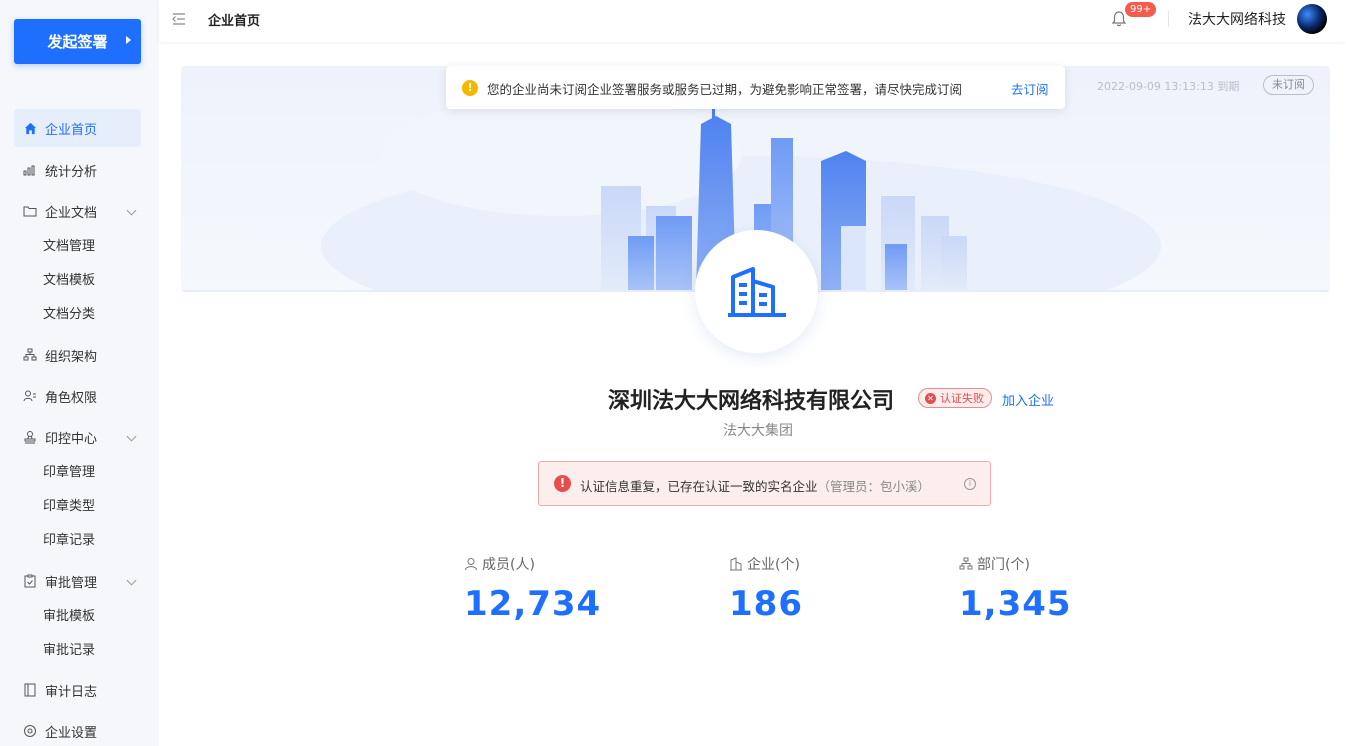  Describe the element at coordinates (30, 355) in the screenshot. I see `org-icon` at that location.